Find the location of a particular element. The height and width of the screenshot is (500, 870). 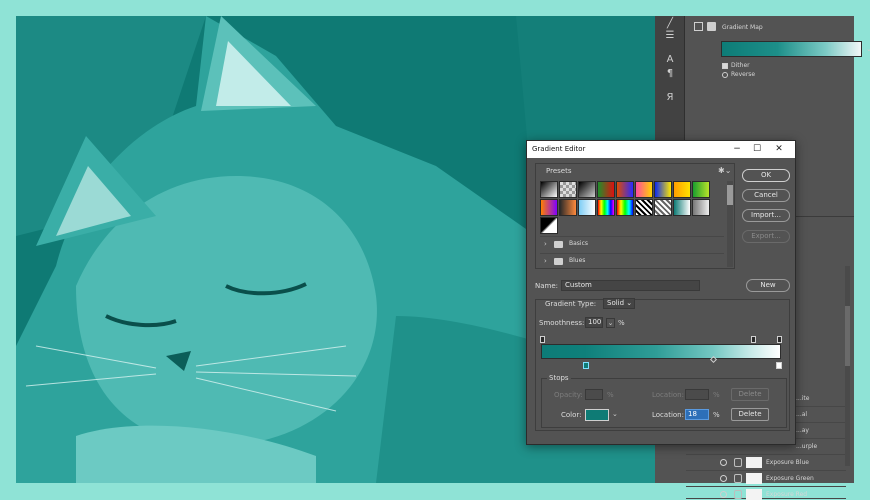

opacity-field is located at coordinates (594, 394).